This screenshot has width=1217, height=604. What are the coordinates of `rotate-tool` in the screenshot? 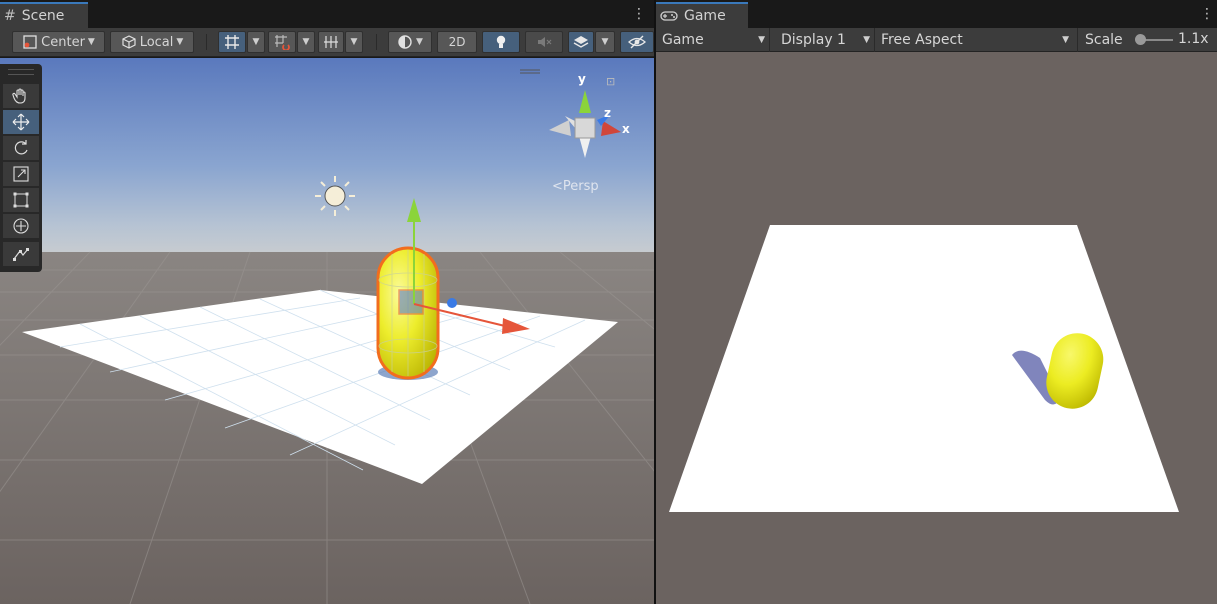 It's located at (21, 148).